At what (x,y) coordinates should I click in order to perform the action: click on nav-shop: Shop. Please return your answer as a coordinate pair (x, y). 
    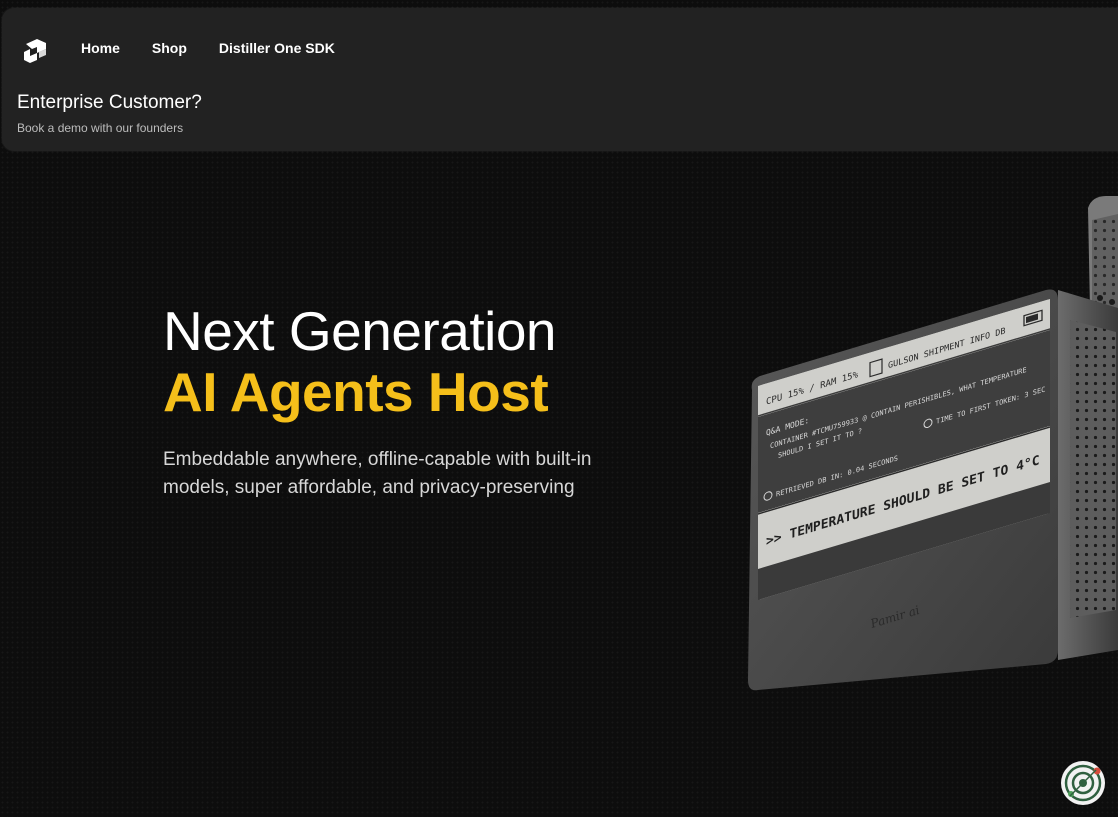
    Looking at the image, I should click on (169, 48).